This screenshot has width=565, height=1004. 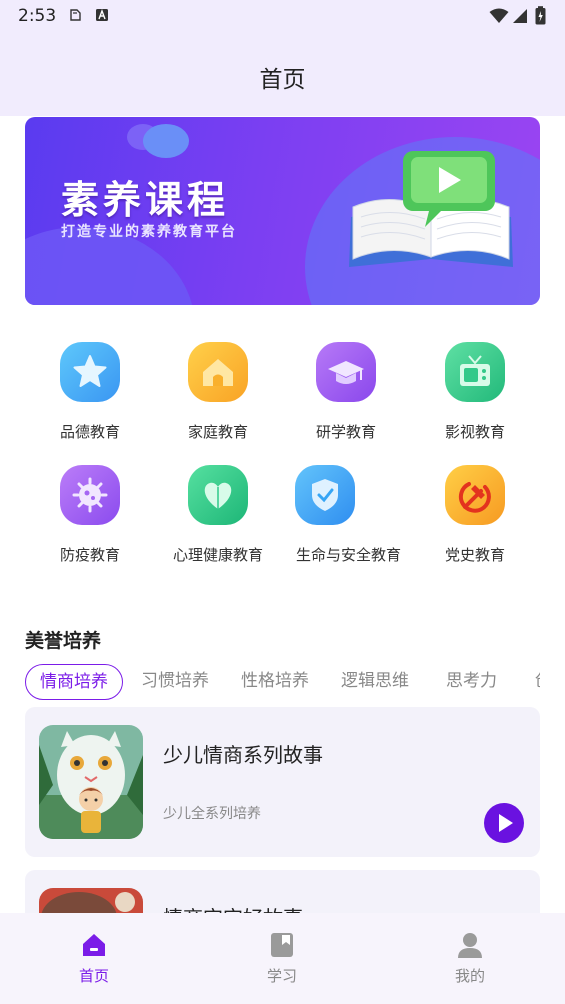 I want to click on category-jiating: 家庭教育, so click(x=218, y=392).